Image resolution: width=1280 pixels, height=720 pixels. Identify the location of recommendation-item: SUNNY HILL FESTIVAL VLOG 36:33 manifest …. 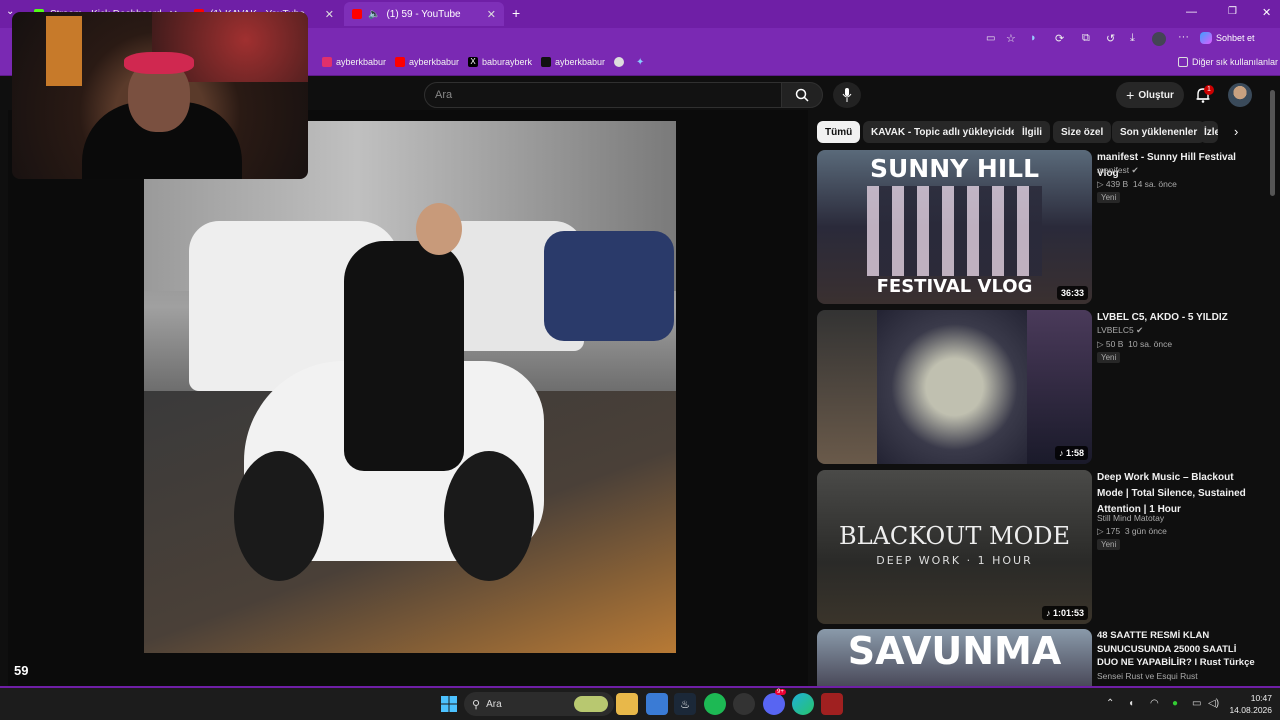
(1044, 227).